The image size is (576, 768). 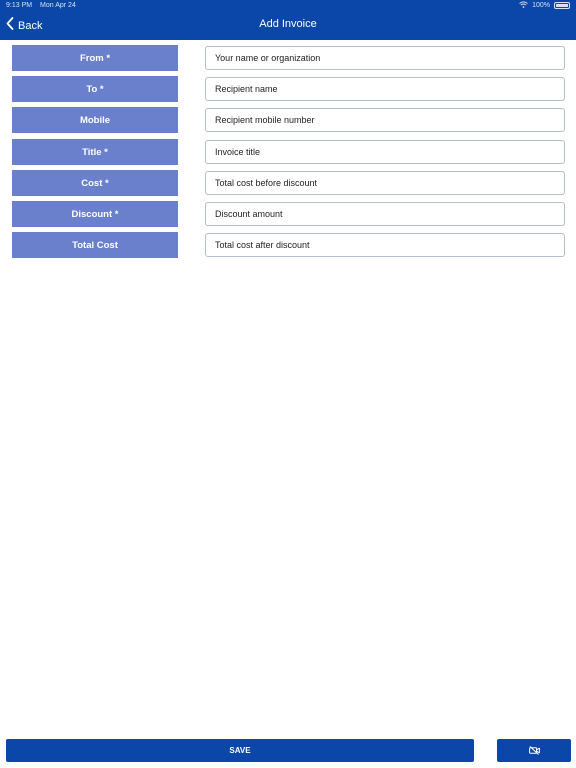 What do you see at coordinates (523, 5) in the screenshot?
I see `wifi-icon` at bounding box center [523, 5].